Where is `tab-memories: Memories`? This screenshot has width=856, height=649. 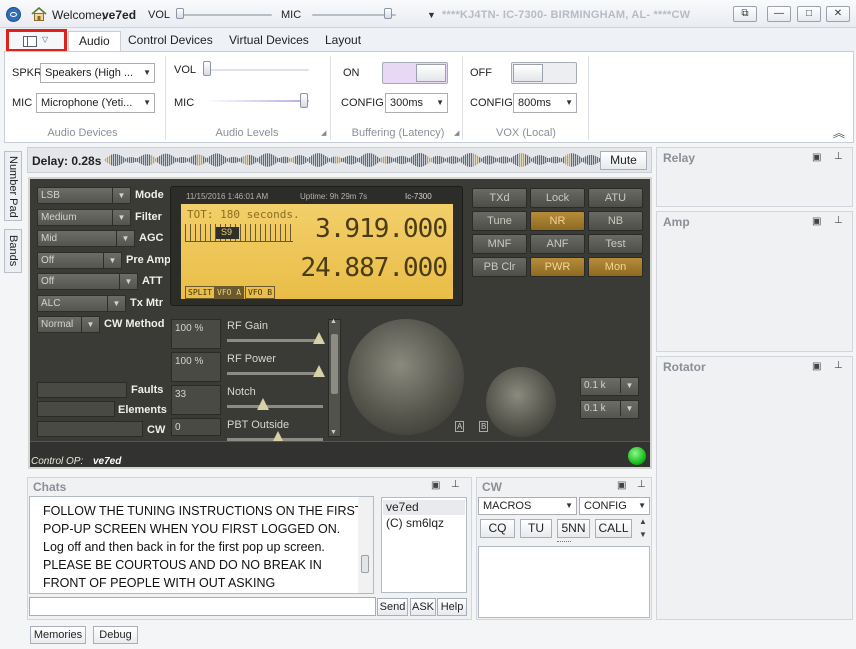
tab-memories: Memories is located at coordinates (58, 635).